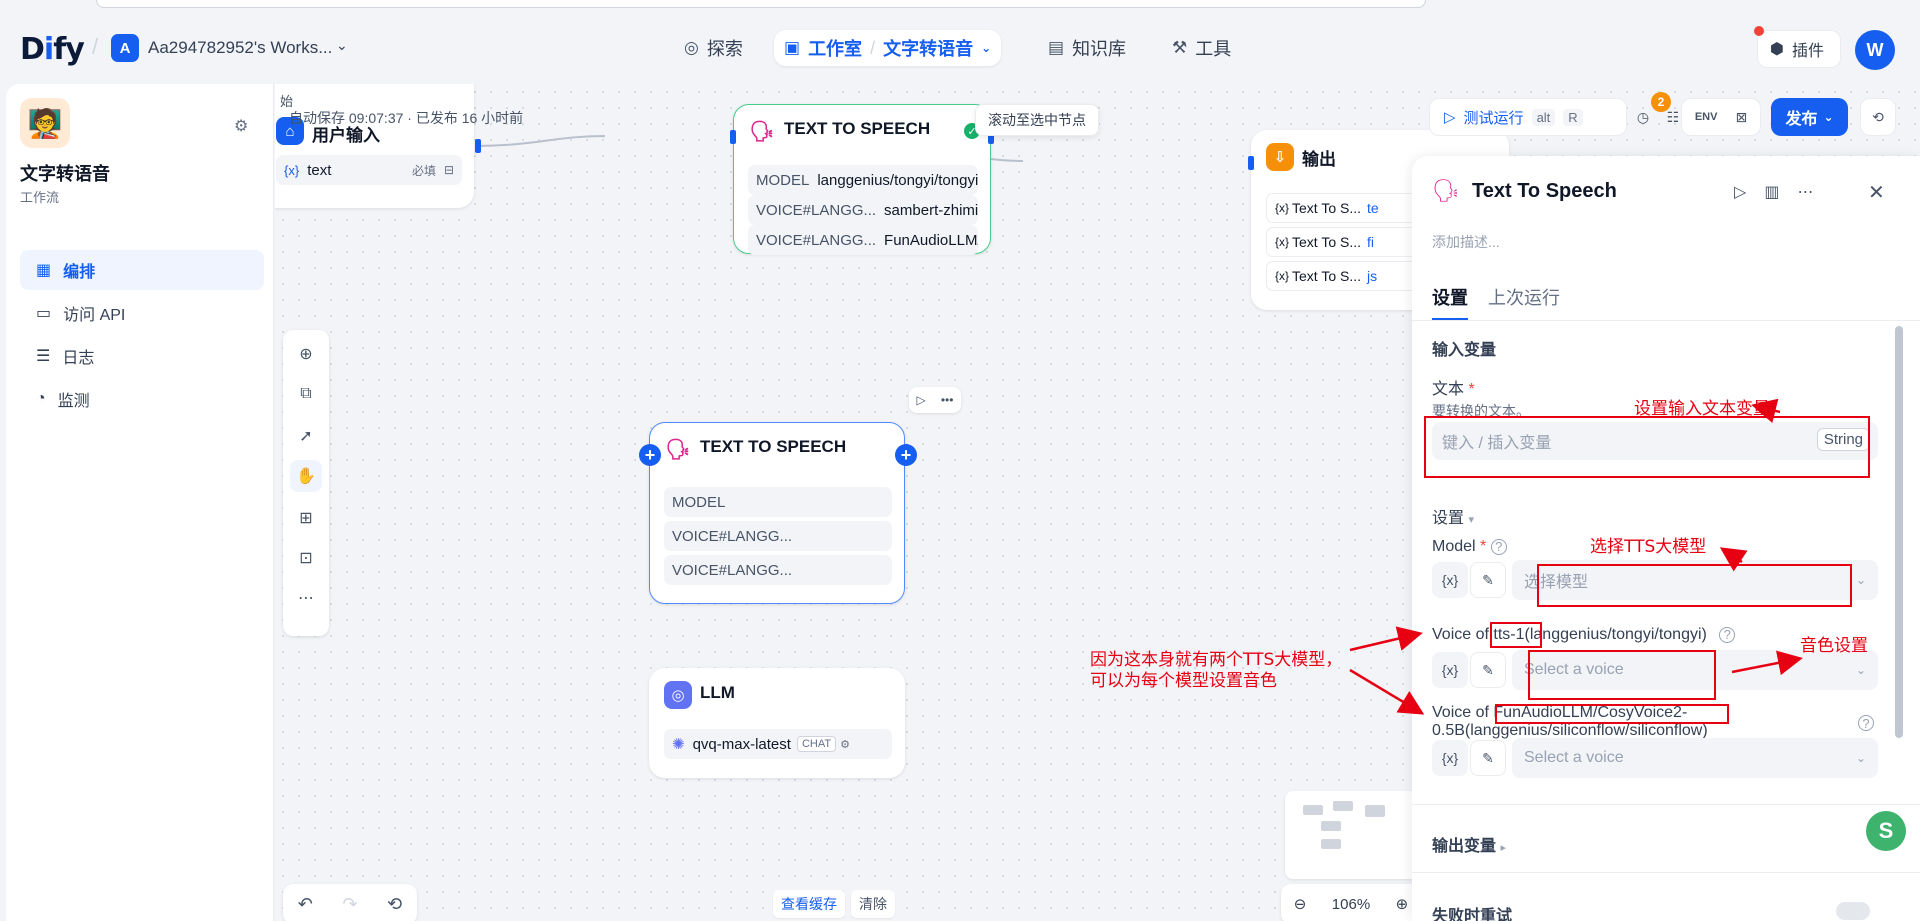 This screenshot has width=1920, height=921. I want to click on nav-tools: ⚒ 工具, so click(1201, 48).